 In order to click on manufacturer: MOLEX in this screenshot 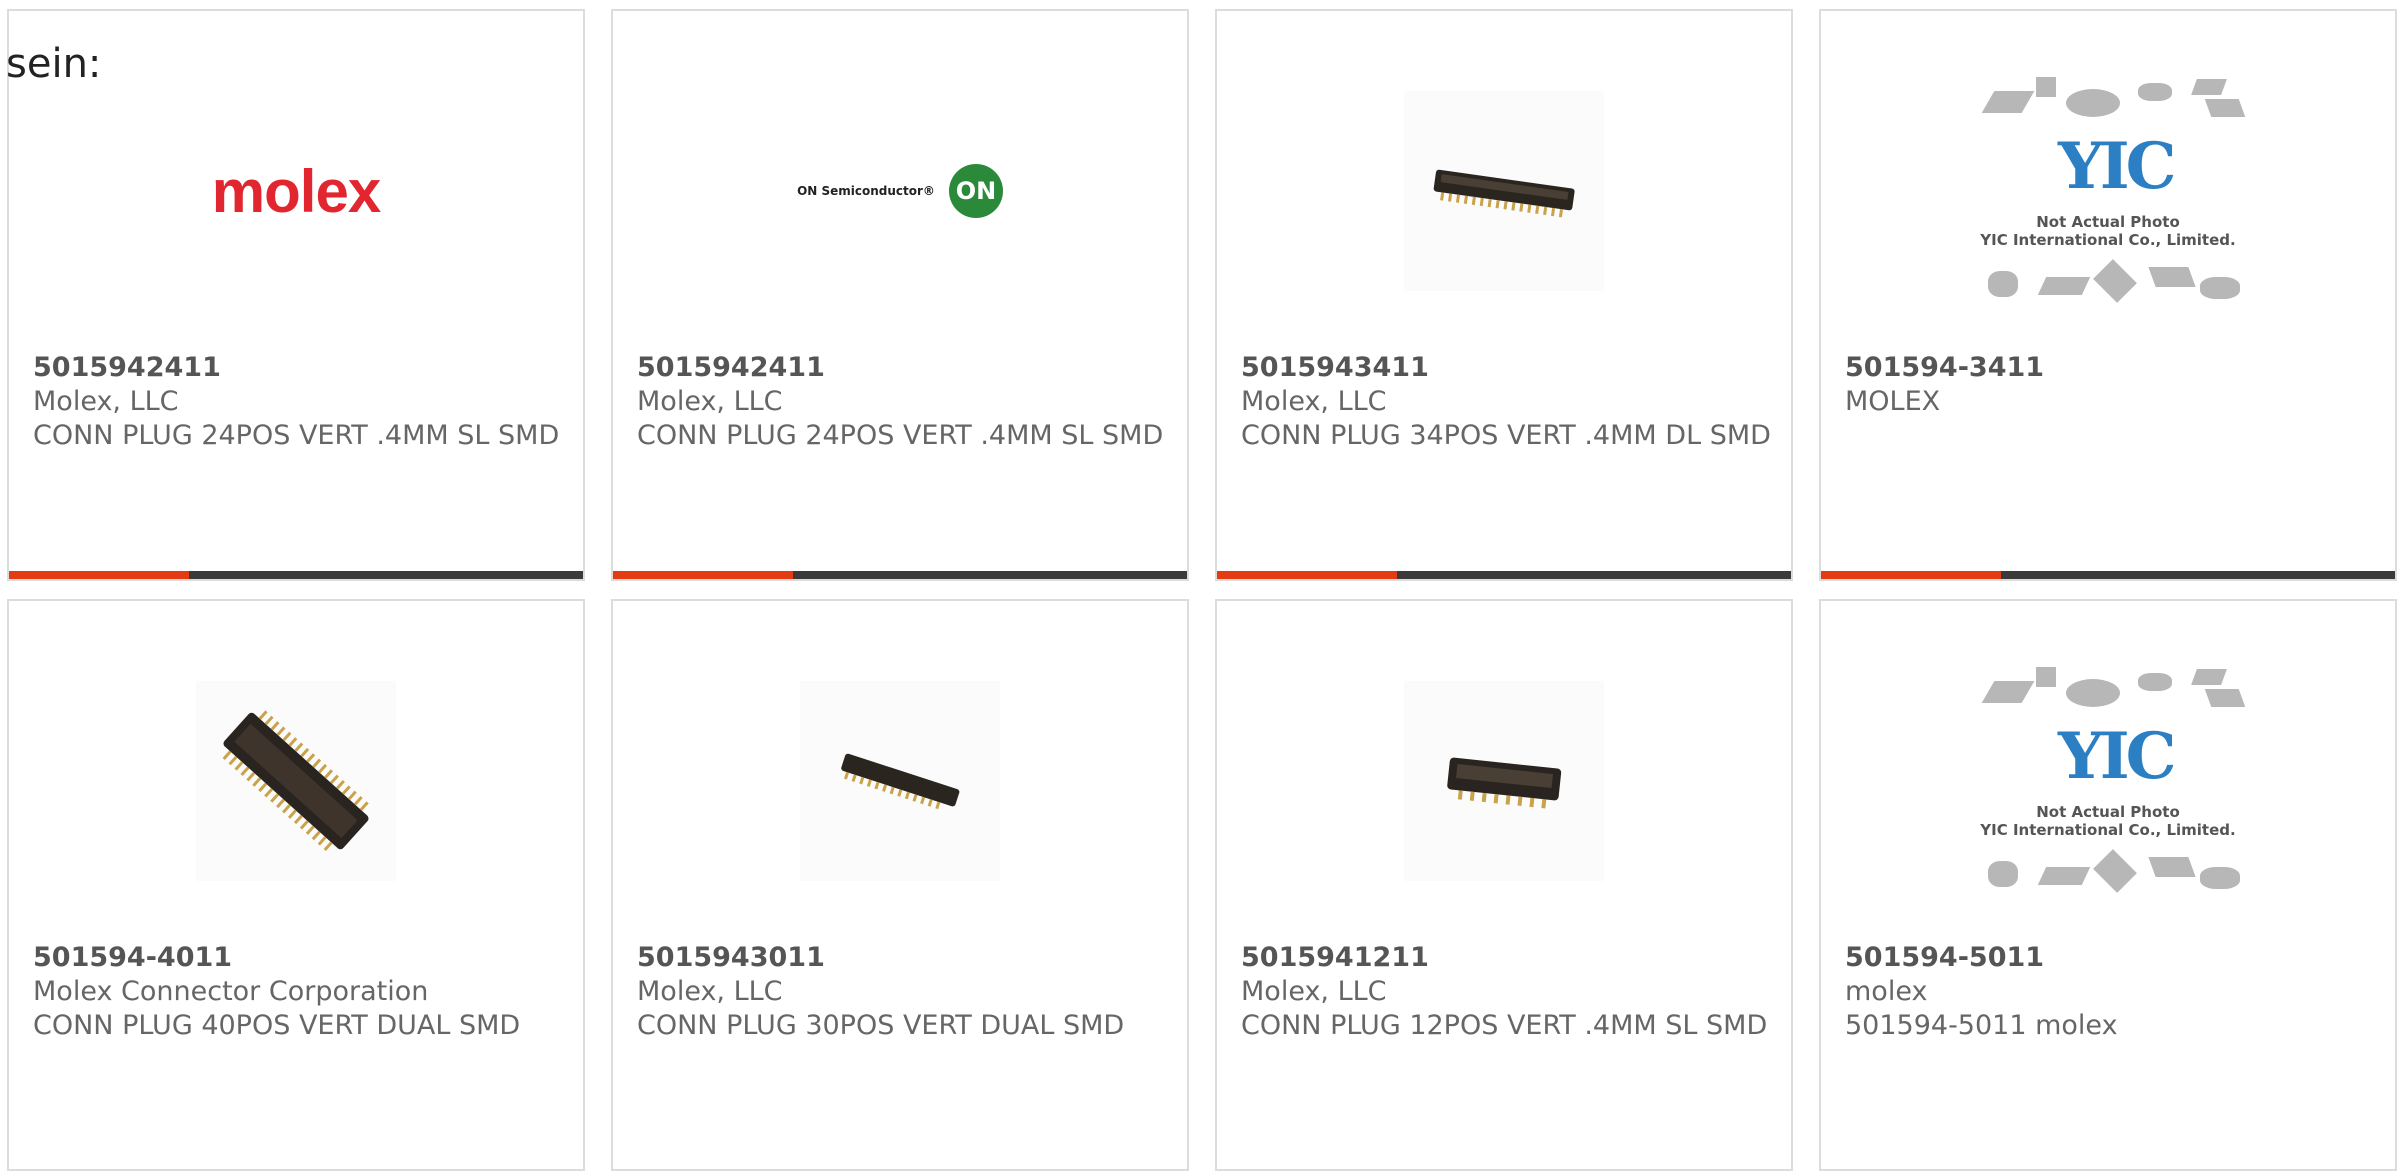, I will do `click(1893, 401)`.